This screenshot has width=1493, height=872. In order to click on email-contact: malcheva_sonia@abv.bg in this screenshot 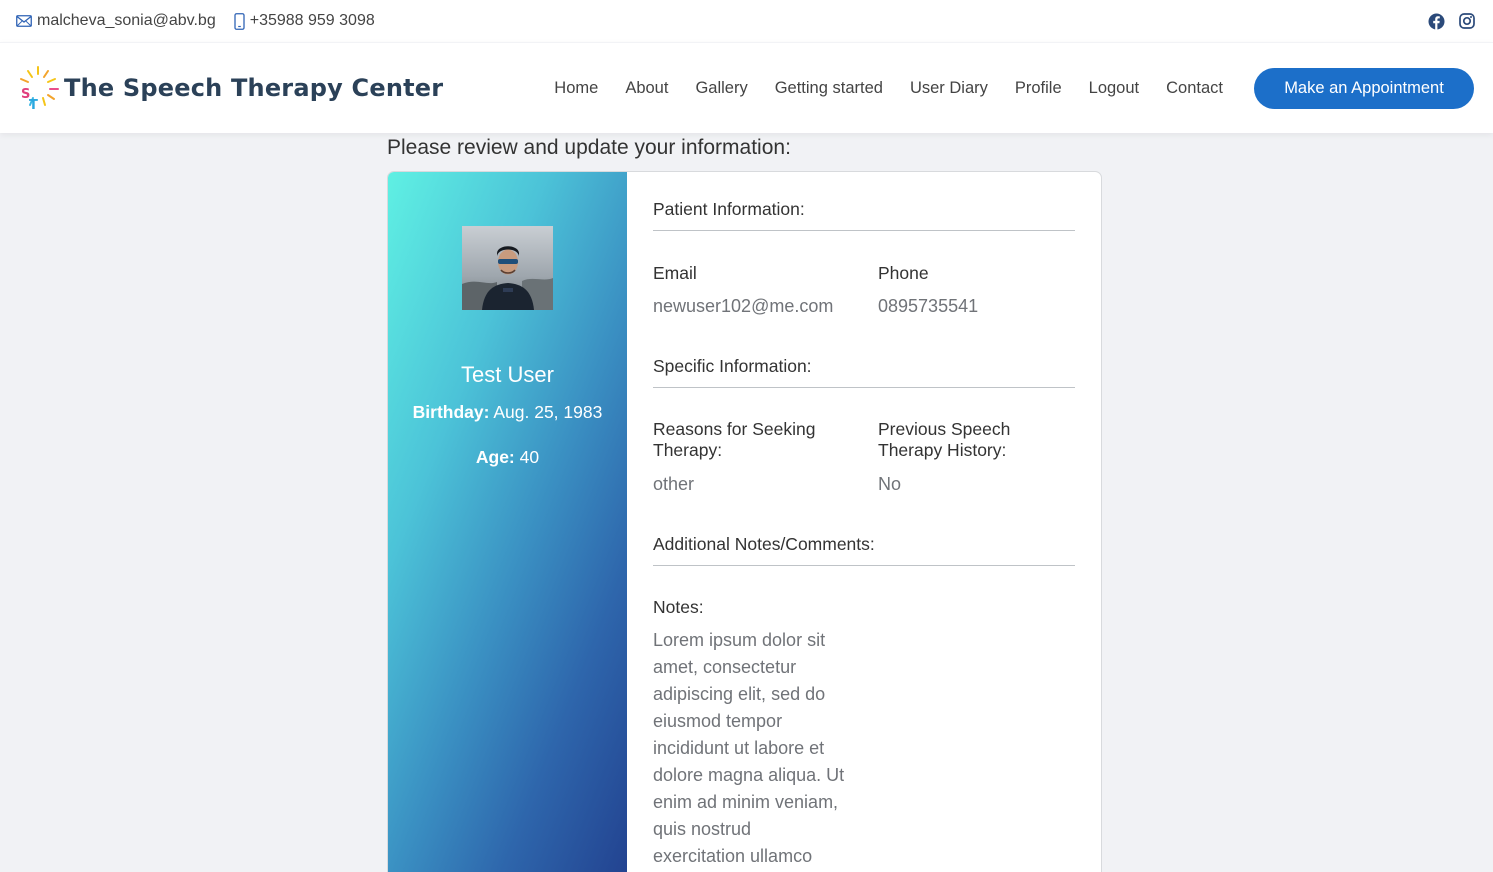, I will do `click(116, 21)`.